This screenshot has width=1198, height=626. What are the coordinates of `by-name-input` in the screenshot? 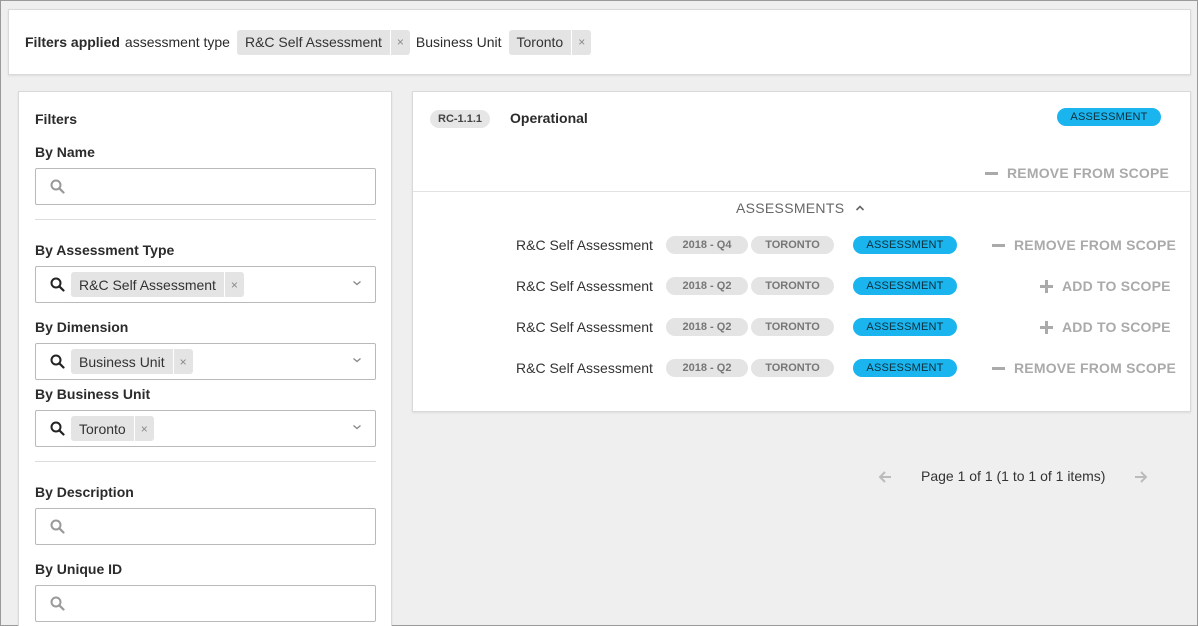 It's located at (205, 186).